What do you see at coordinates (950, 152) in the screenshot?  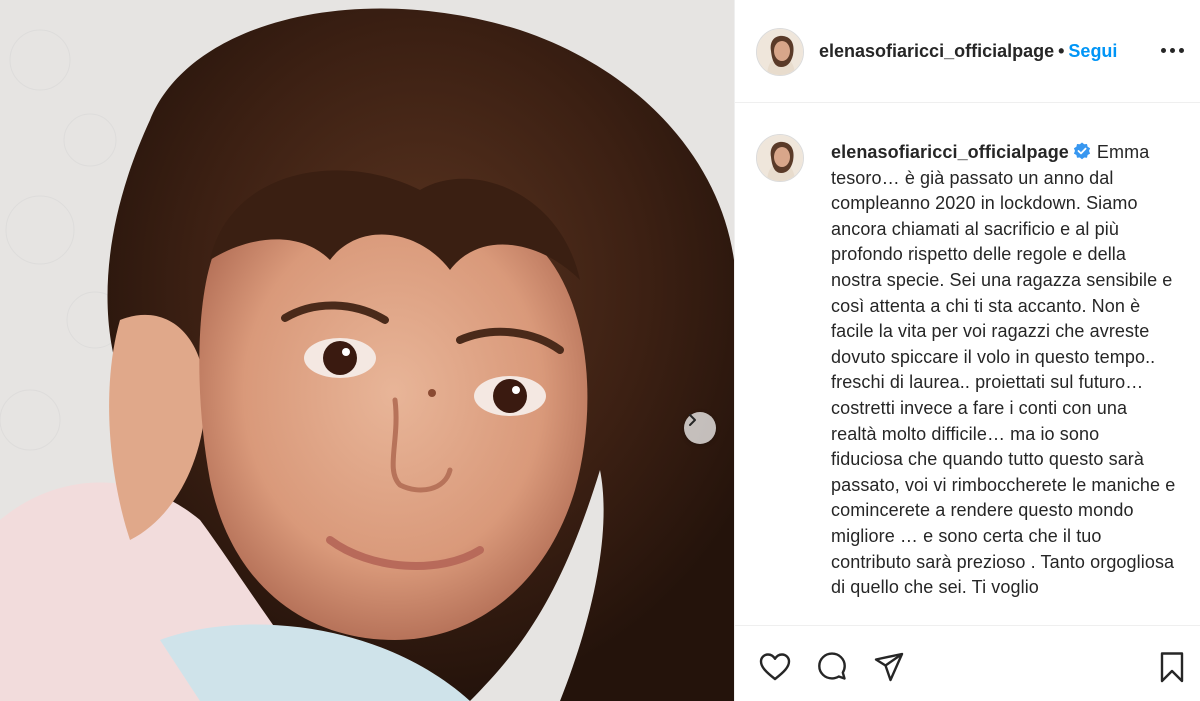 I see `caption-username-link: elenasofiaricci_officialpage` at bounding box center [950, 152].